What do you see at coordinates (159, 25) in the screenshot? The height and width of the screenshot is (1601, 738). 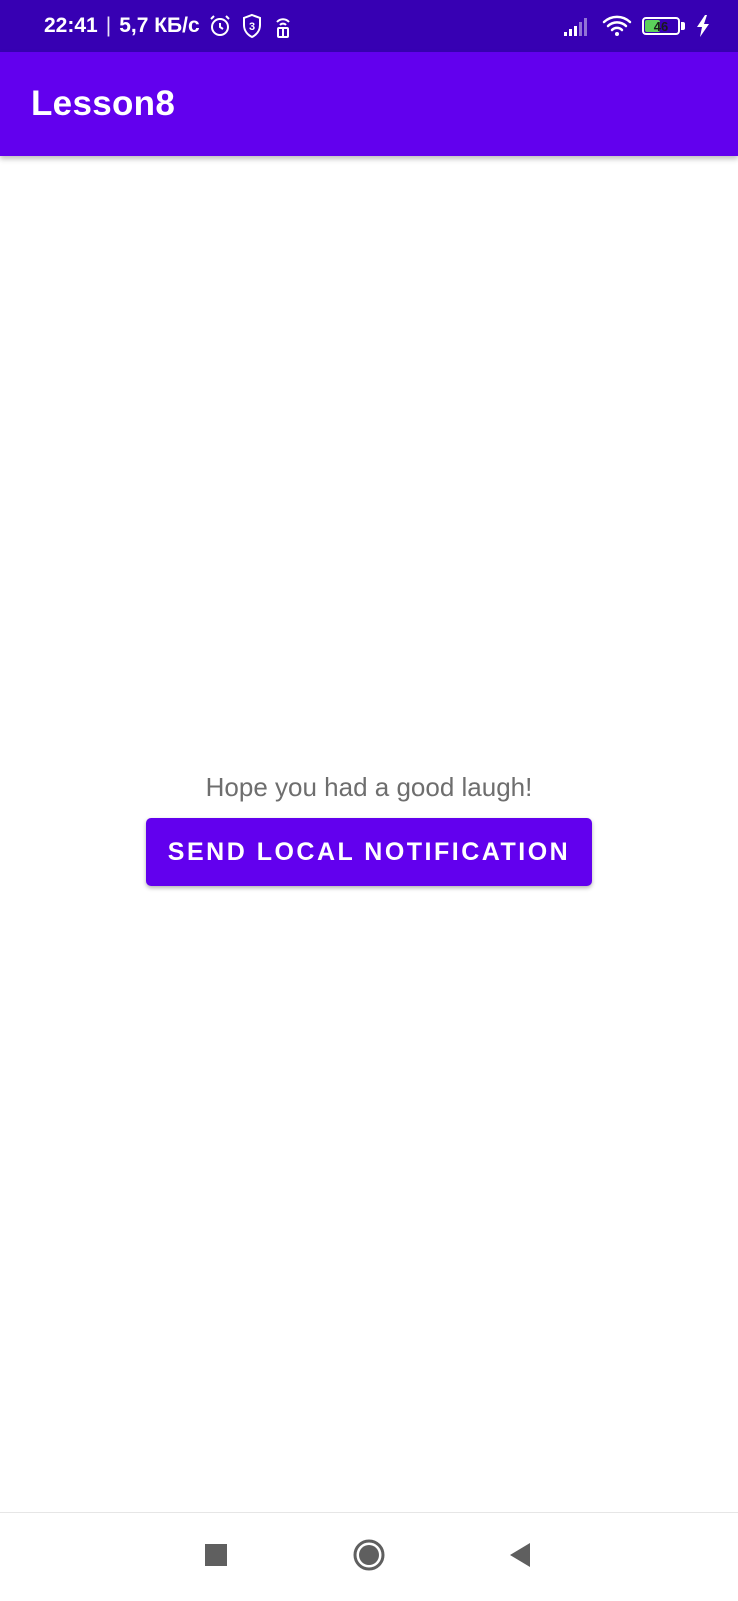 I see `network-speed: 5,7 КБ/с` at bounding box center [159, 25].